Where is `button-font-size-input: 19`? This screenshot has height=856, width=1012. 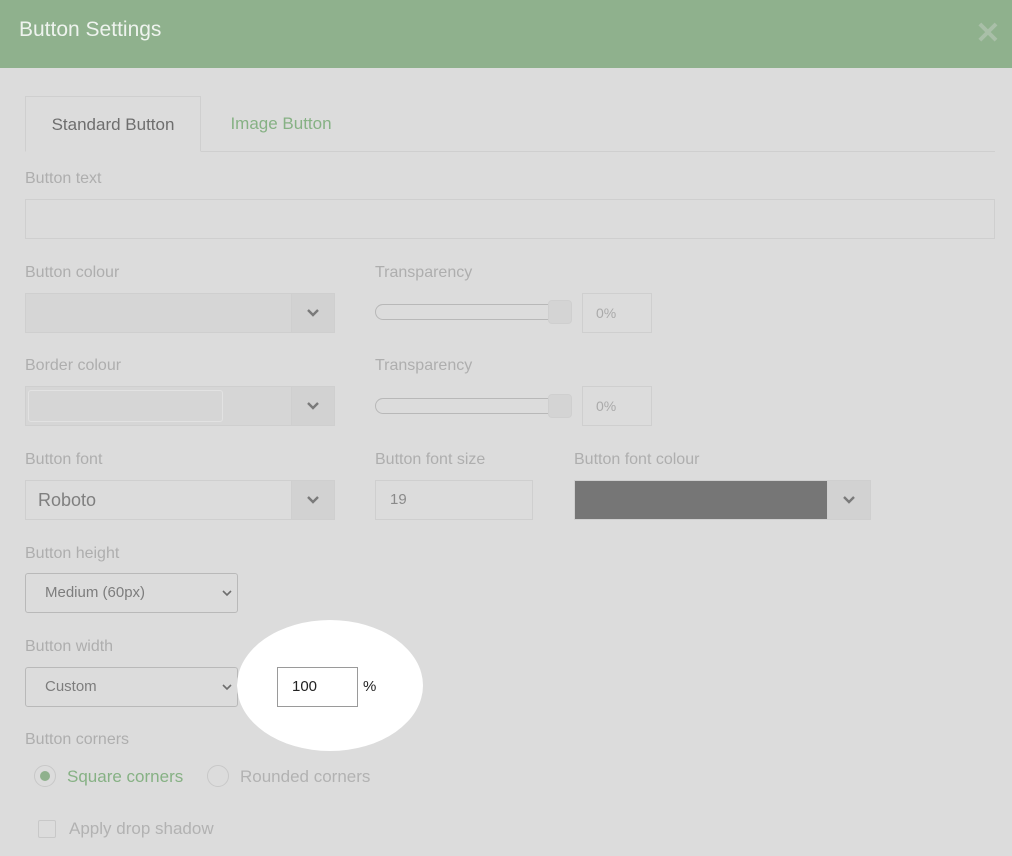 button-font-size-input: 19 is located at coordinates (454, 500).